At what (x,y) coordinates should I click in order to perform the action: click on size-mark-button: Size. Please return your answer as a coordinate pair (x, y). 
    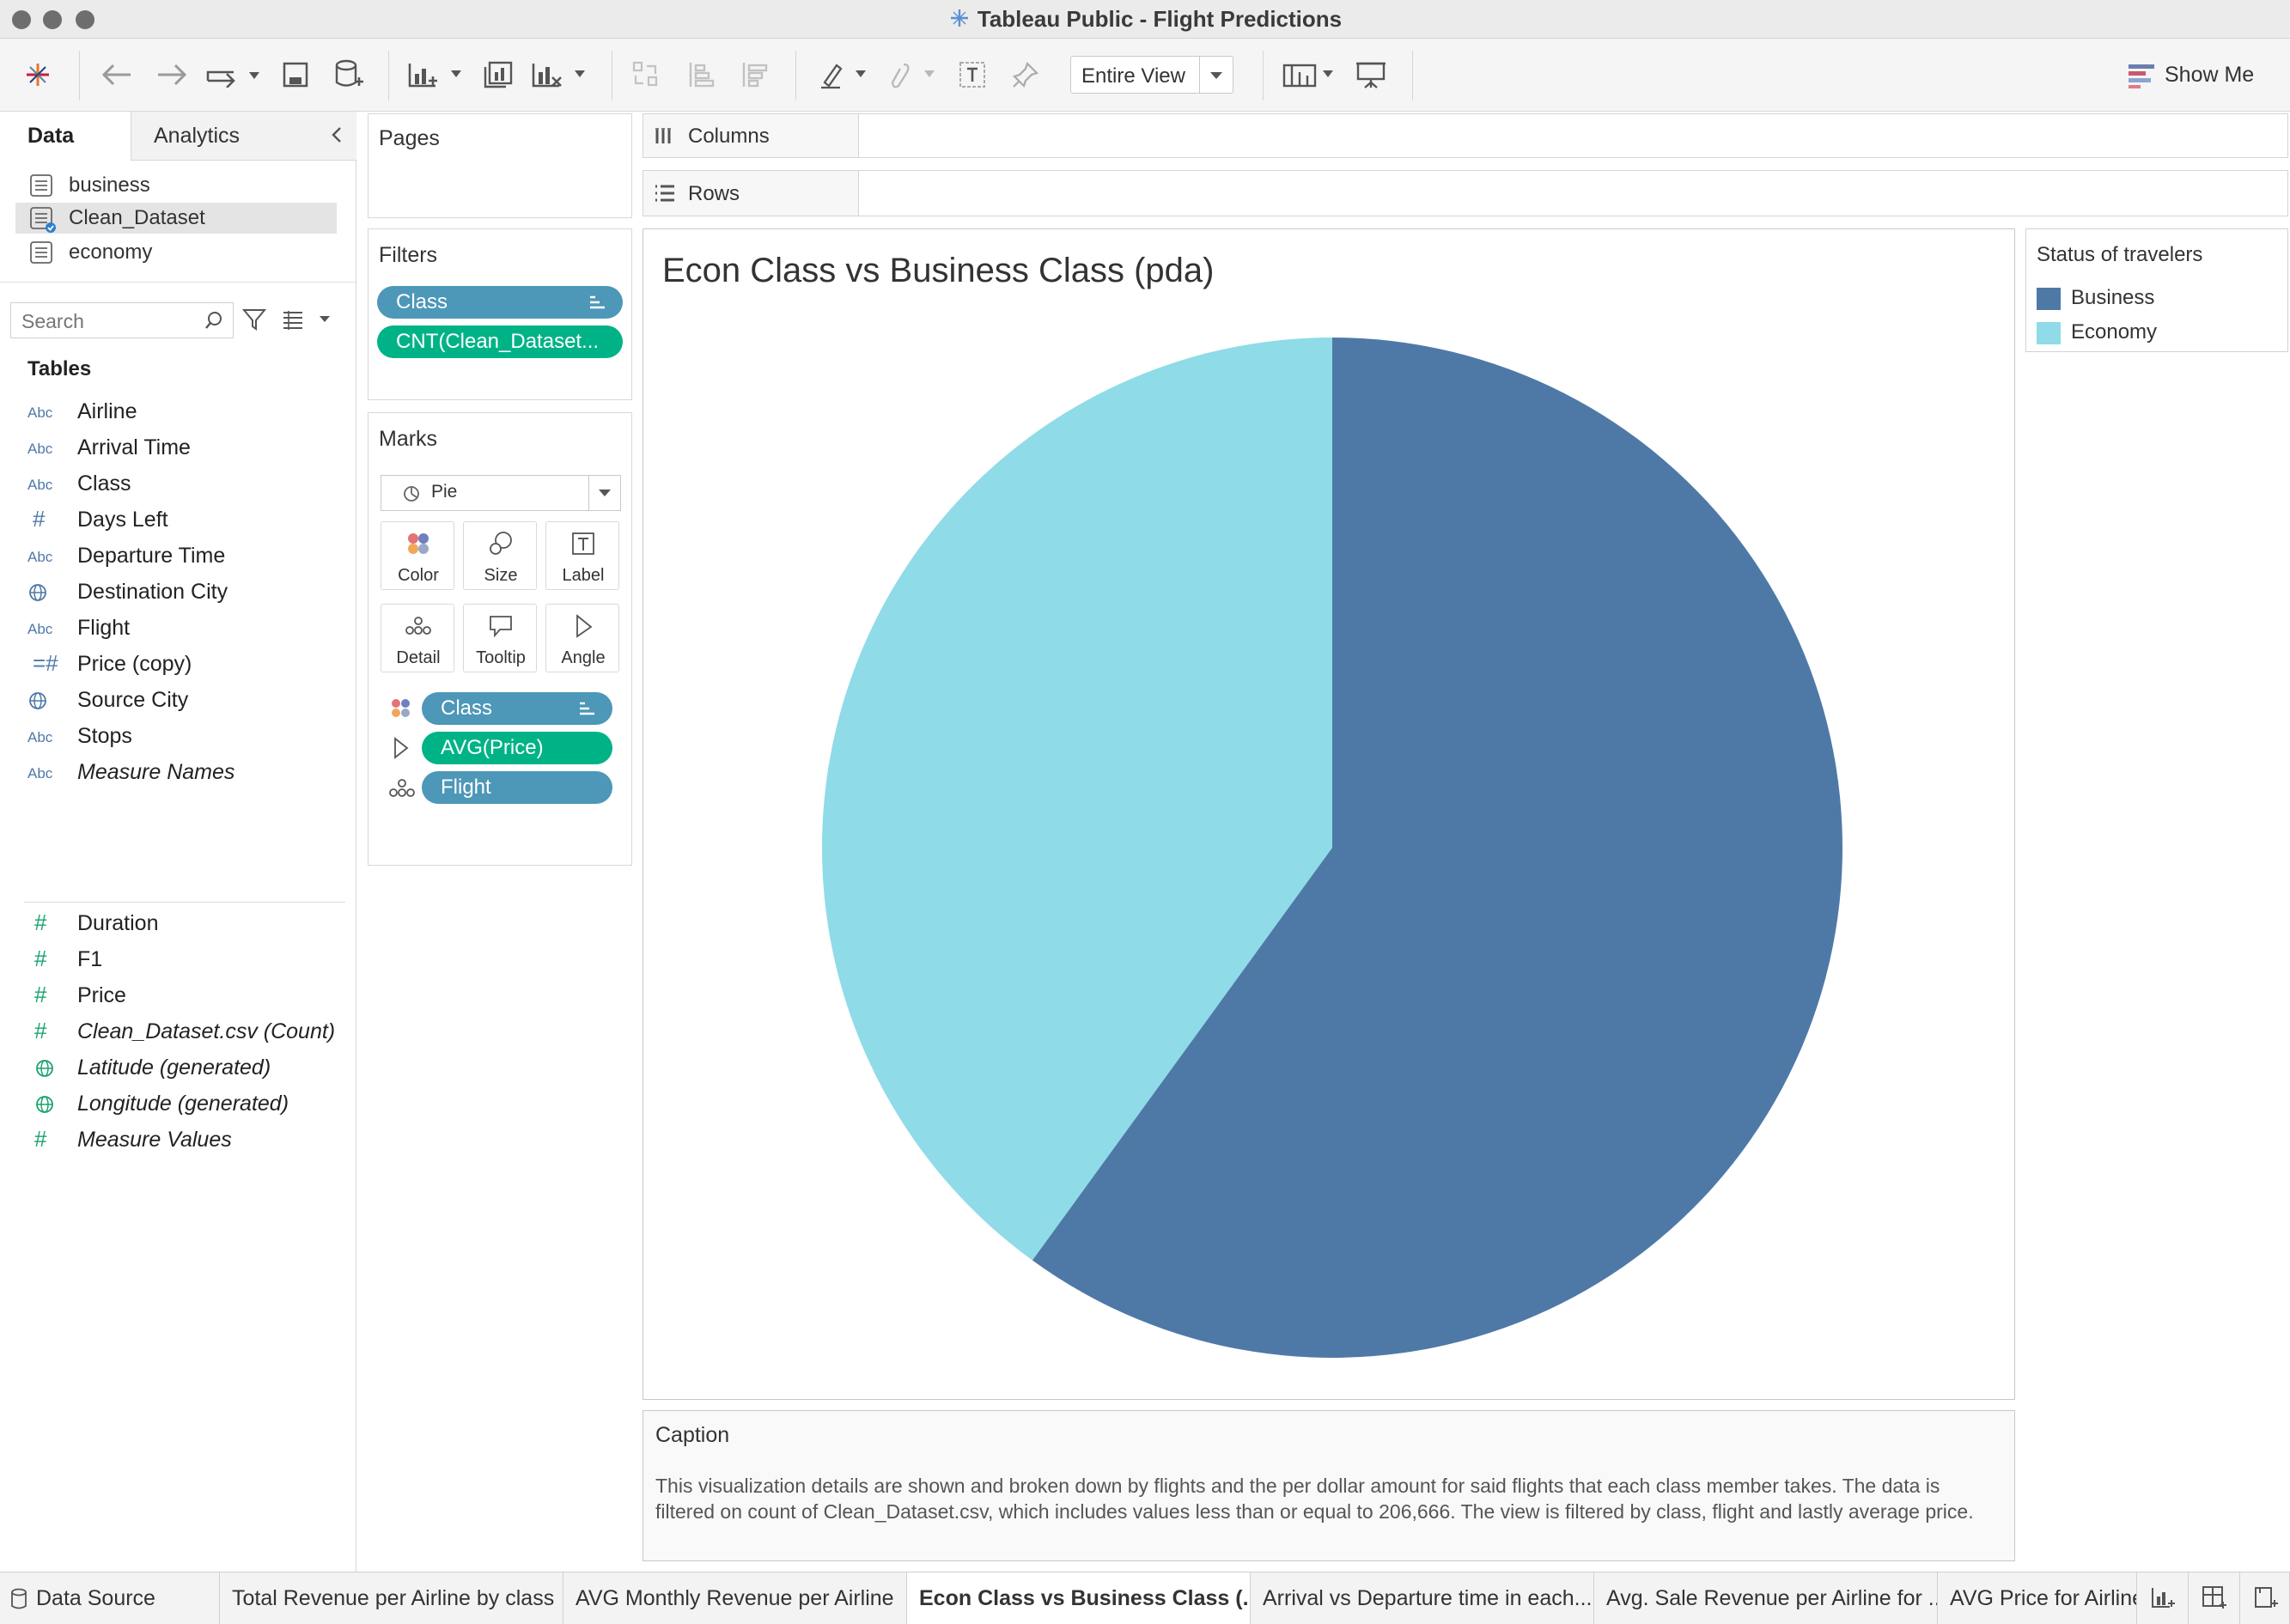
    Looking at the image, I should click on (500, 555).